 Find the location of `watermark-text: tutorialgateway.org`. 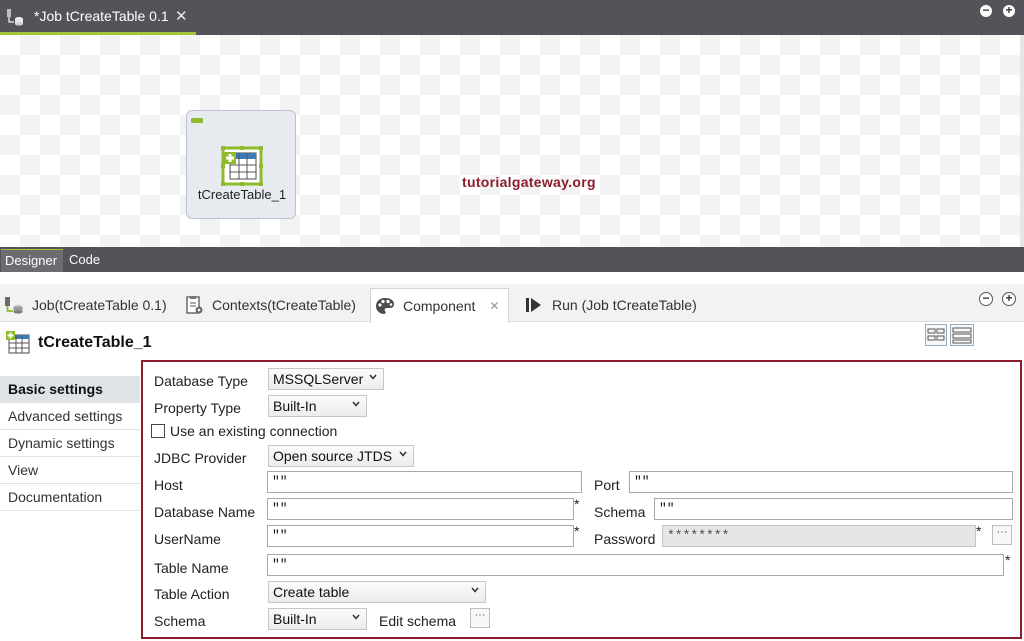

watermark-text: tutorialgateway.org is located at coordinates (529, 182).